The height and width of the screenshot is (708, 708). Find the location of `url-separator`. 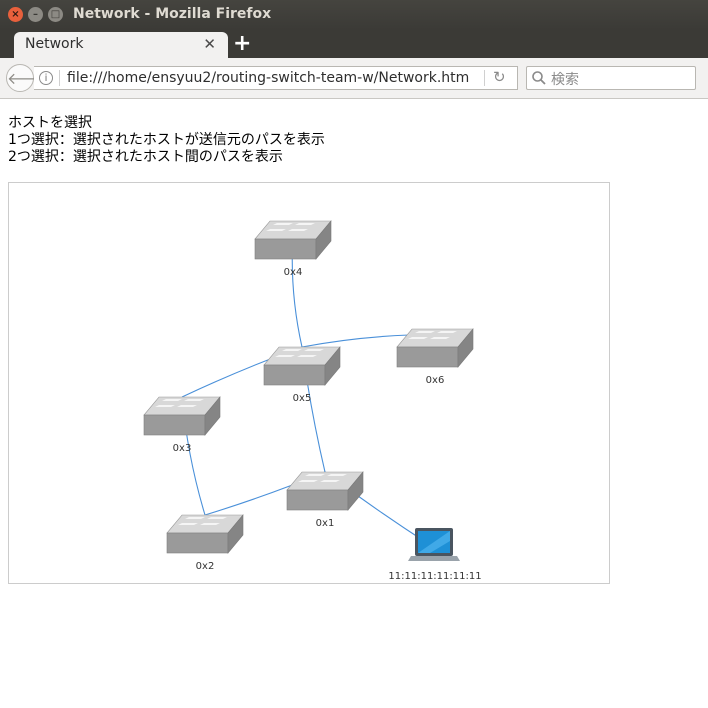

url-separator is located at coordinates (59, 78).